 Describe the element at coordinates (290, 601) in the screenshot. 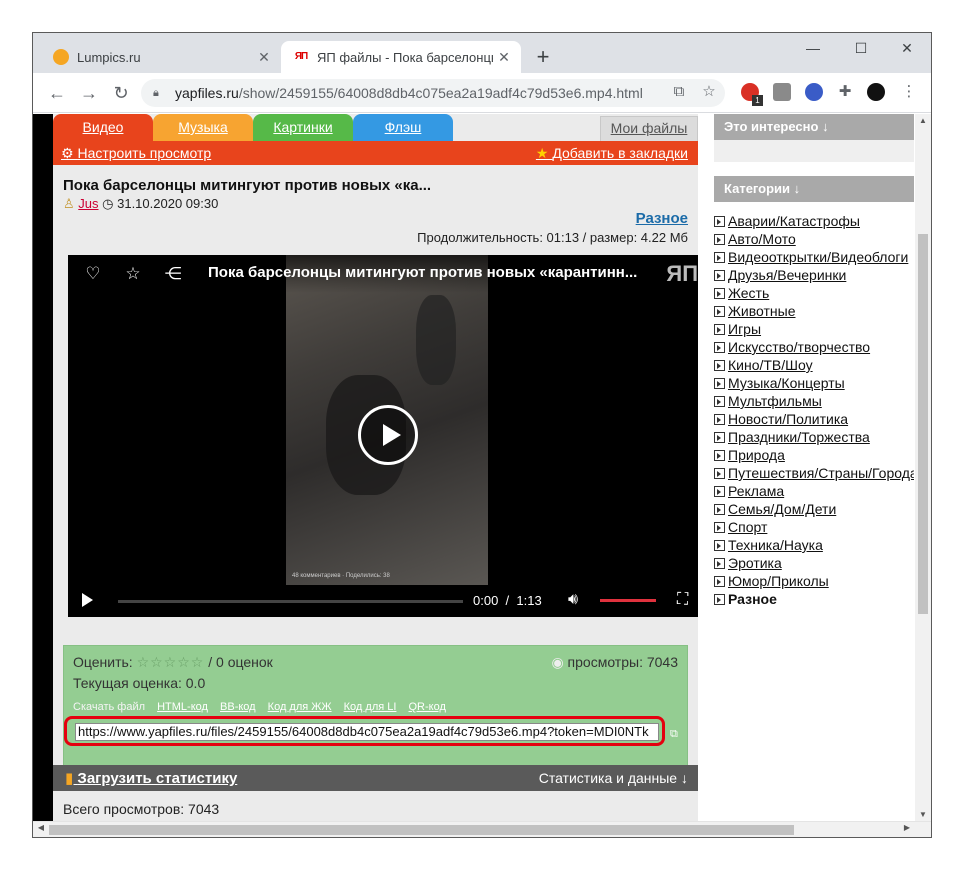

I see `progress-track` at that location.